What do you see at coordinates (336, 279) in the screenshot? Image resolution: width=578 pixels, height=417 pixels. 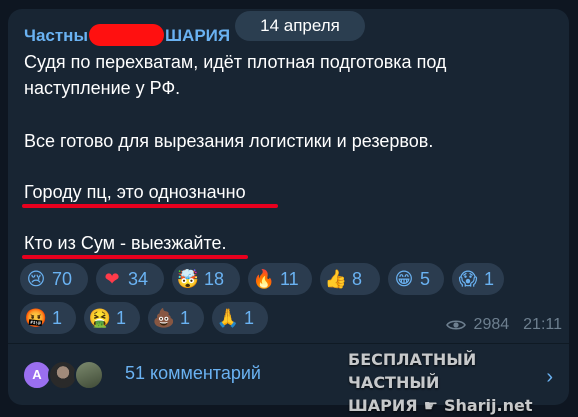 I see `thumbs-up-icon: 👍` at bounding box center [336, 279].